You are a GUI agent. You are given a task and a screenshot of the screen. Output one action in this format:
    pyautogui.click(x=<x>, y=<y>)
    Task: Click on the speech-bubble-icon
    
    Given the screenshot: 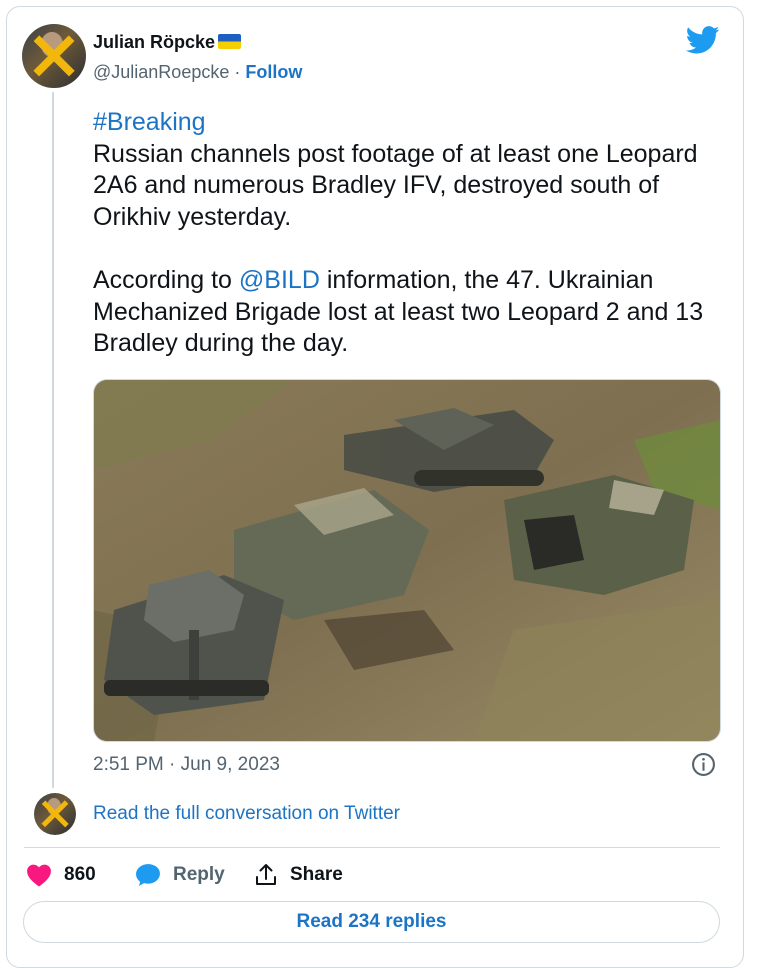 What is the action you would take?
    pyautogui.click(x=148, y=875)
    